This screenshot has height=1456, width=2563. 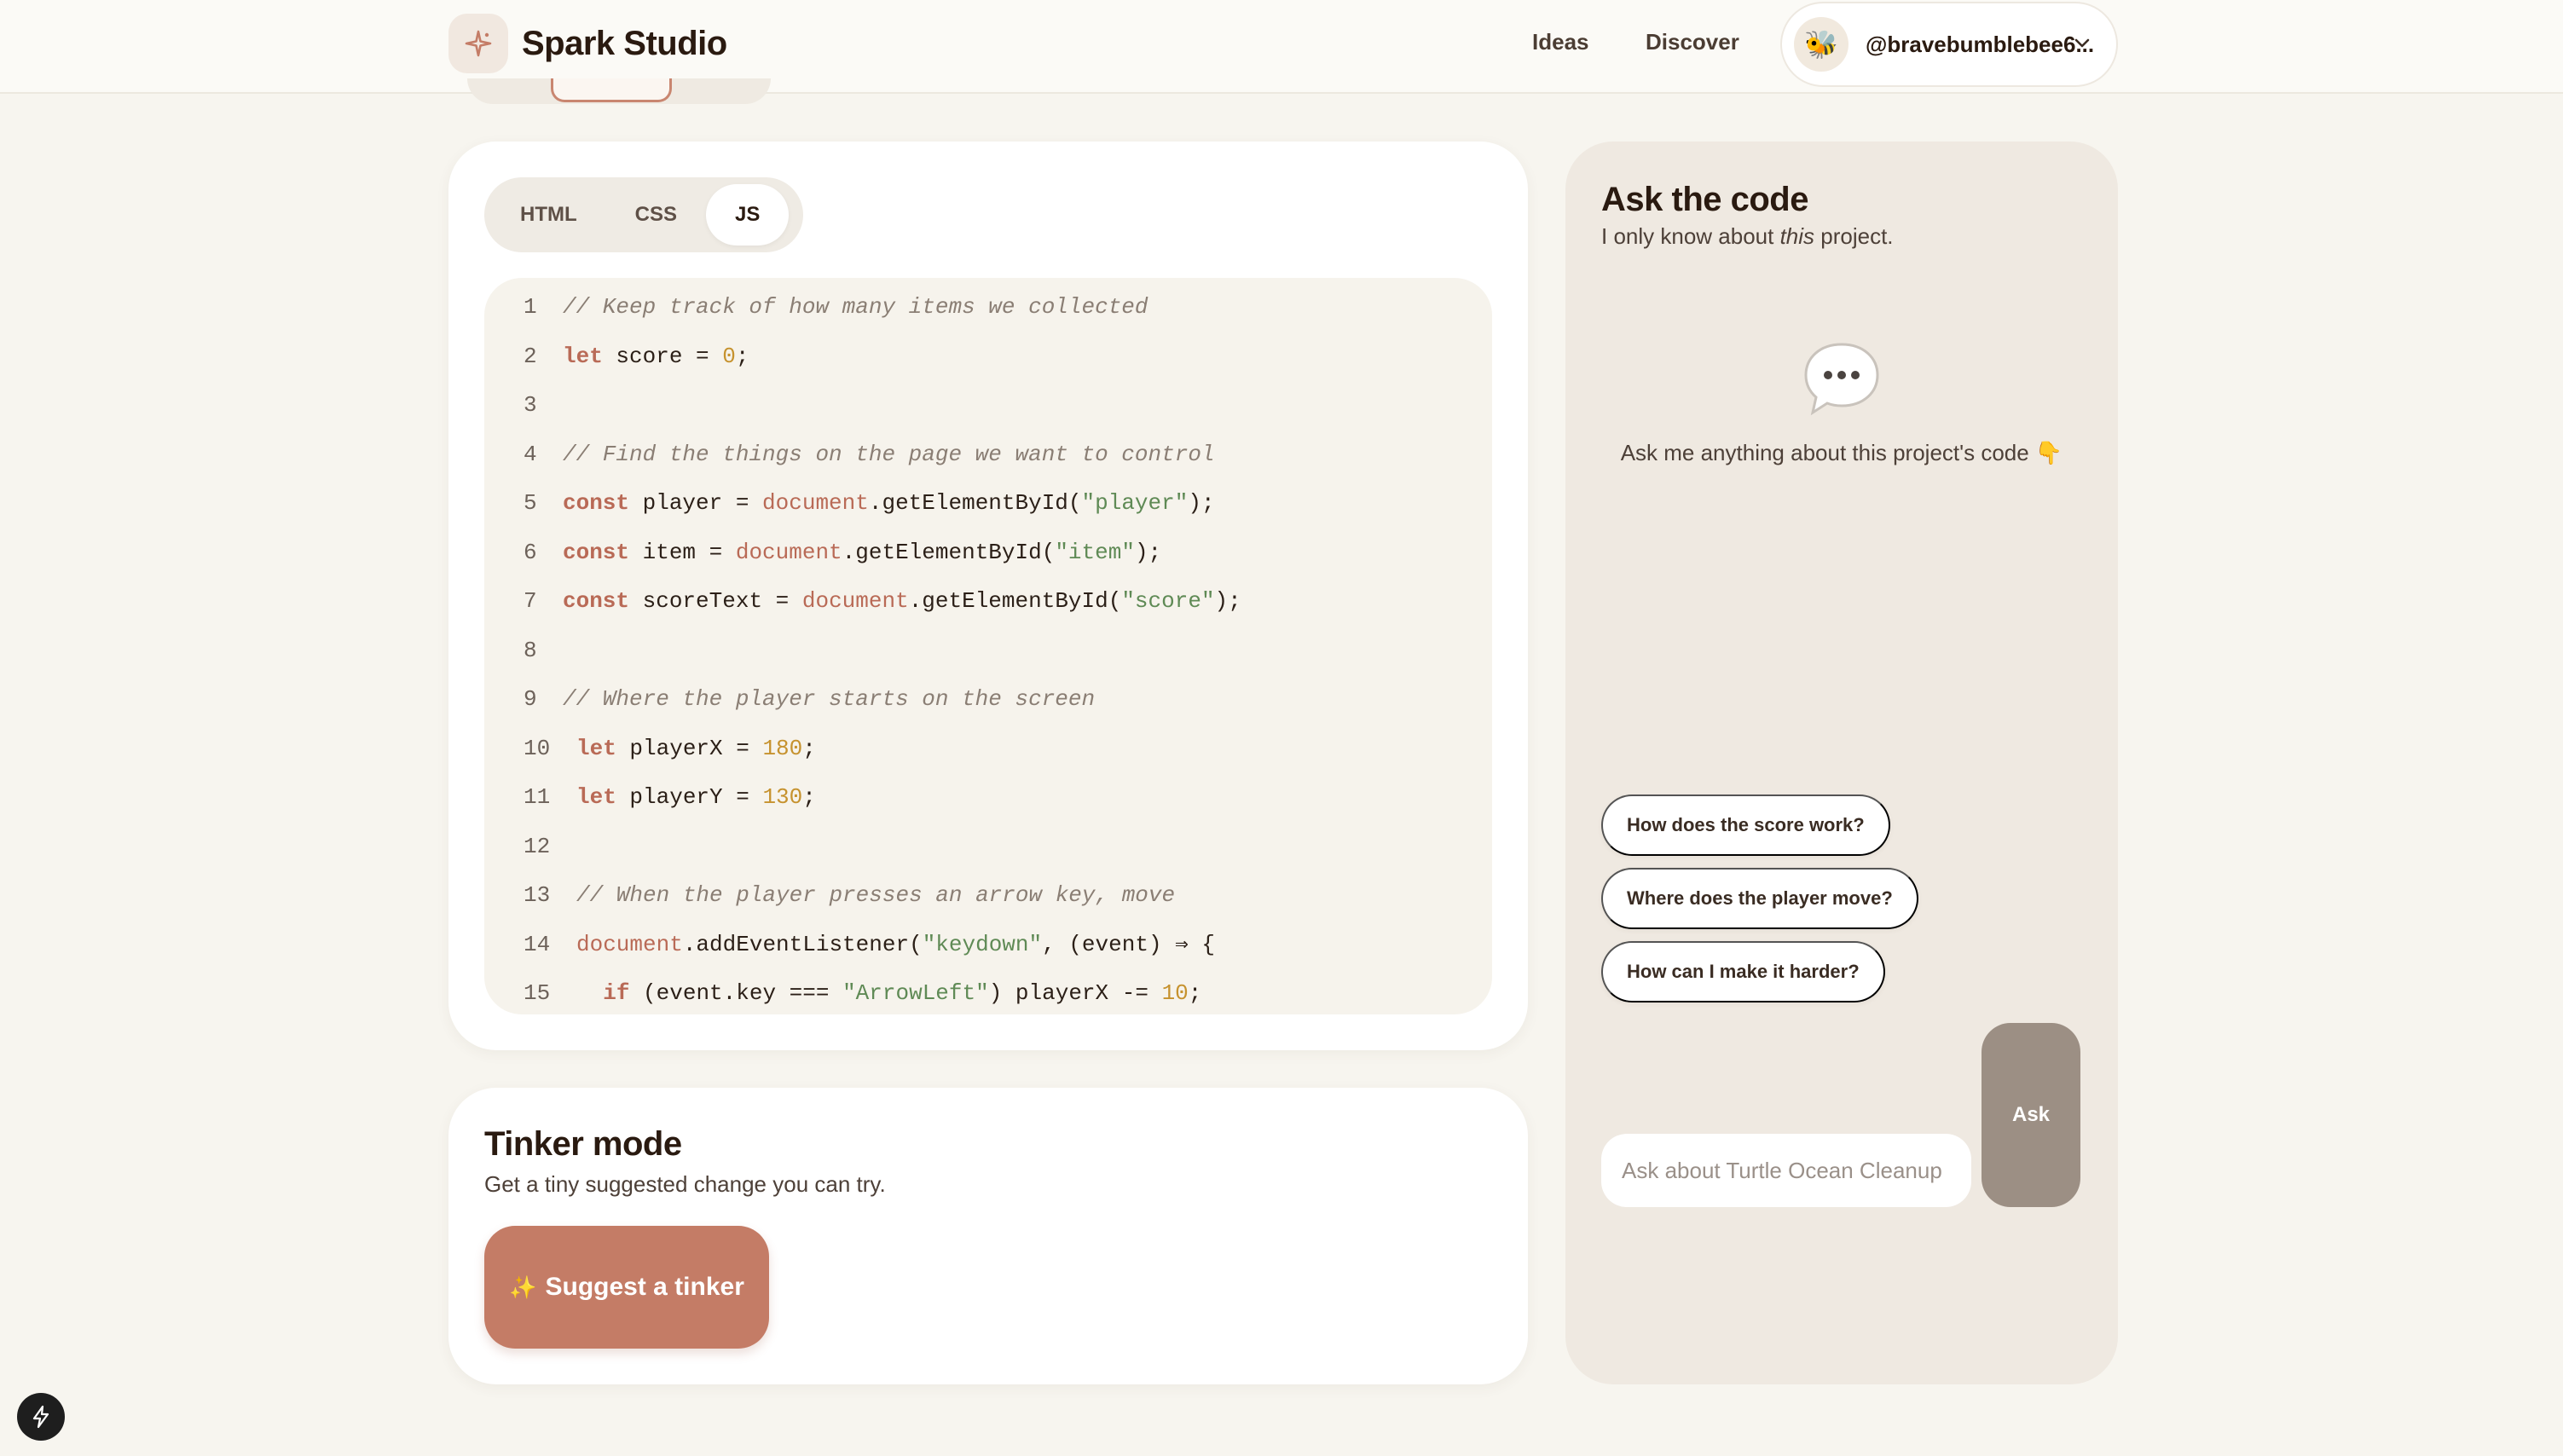 I want to click on line-number: 12, so click(x=537, y=846).